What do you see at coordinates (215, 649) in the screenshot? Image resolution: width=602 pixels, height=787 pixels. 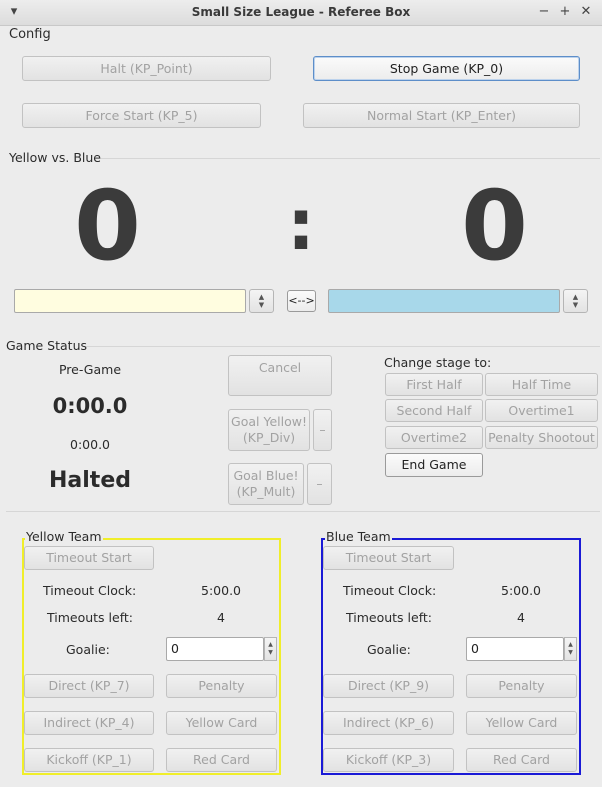 I see `yellow-goalie-input: 0` at bounding box center [215, 649].